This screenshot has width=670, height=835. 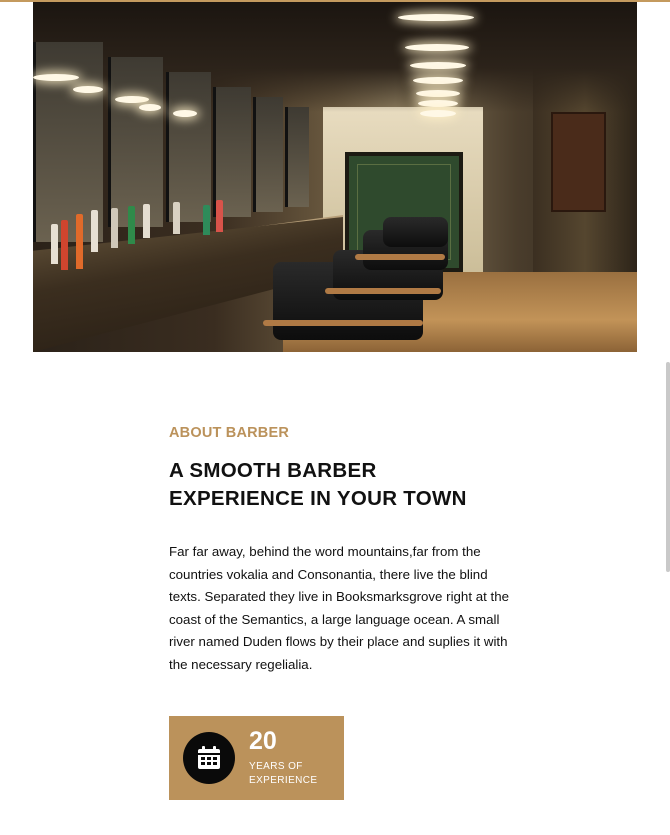 I want to click on section-title-line-1: A SMOOTH BARBER, so click(x=273, y=470).